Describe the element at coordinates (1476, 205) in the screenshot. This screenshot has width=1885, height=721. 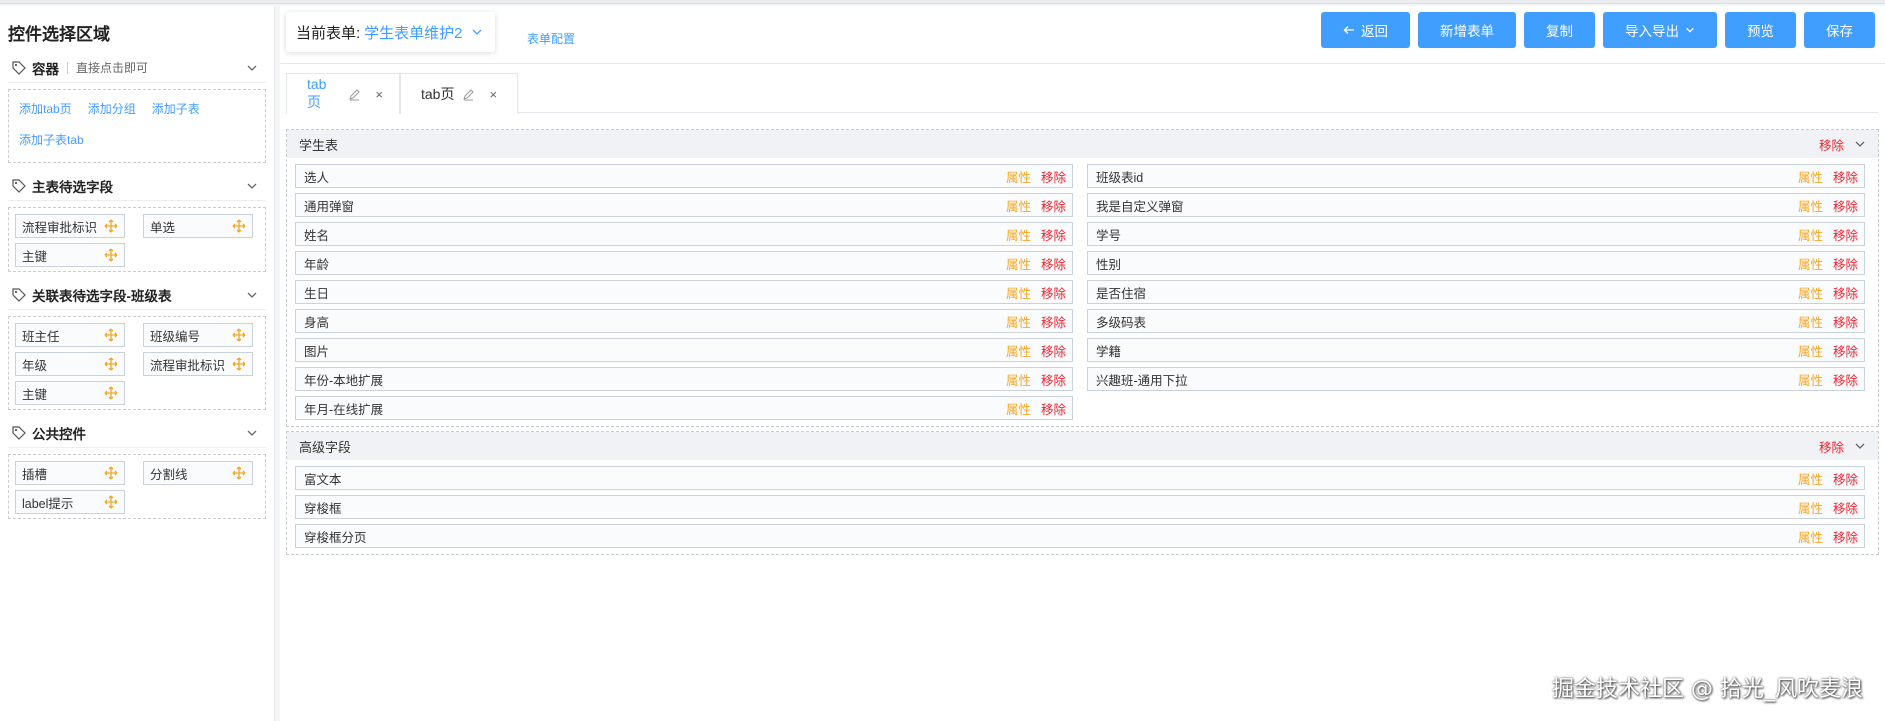
I see `form-field-row: 我是自定义弹窗 属性 移除` at that location.